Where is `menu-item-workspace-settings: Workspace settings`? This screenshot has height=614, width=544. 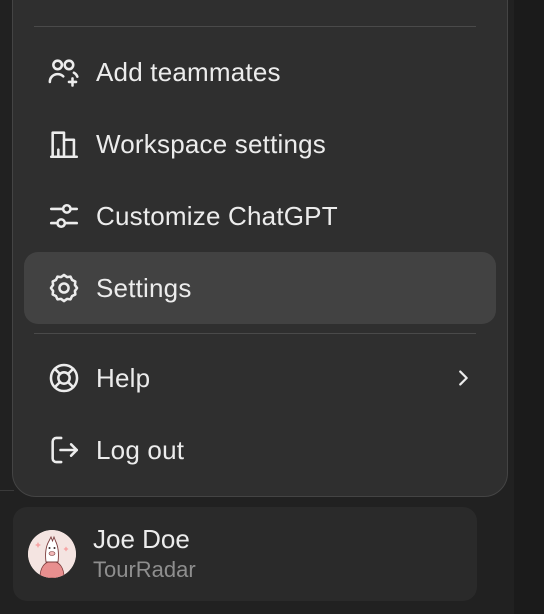 menu-item-workspace-settings: Workspace settings is located at coordinates (260, 144).